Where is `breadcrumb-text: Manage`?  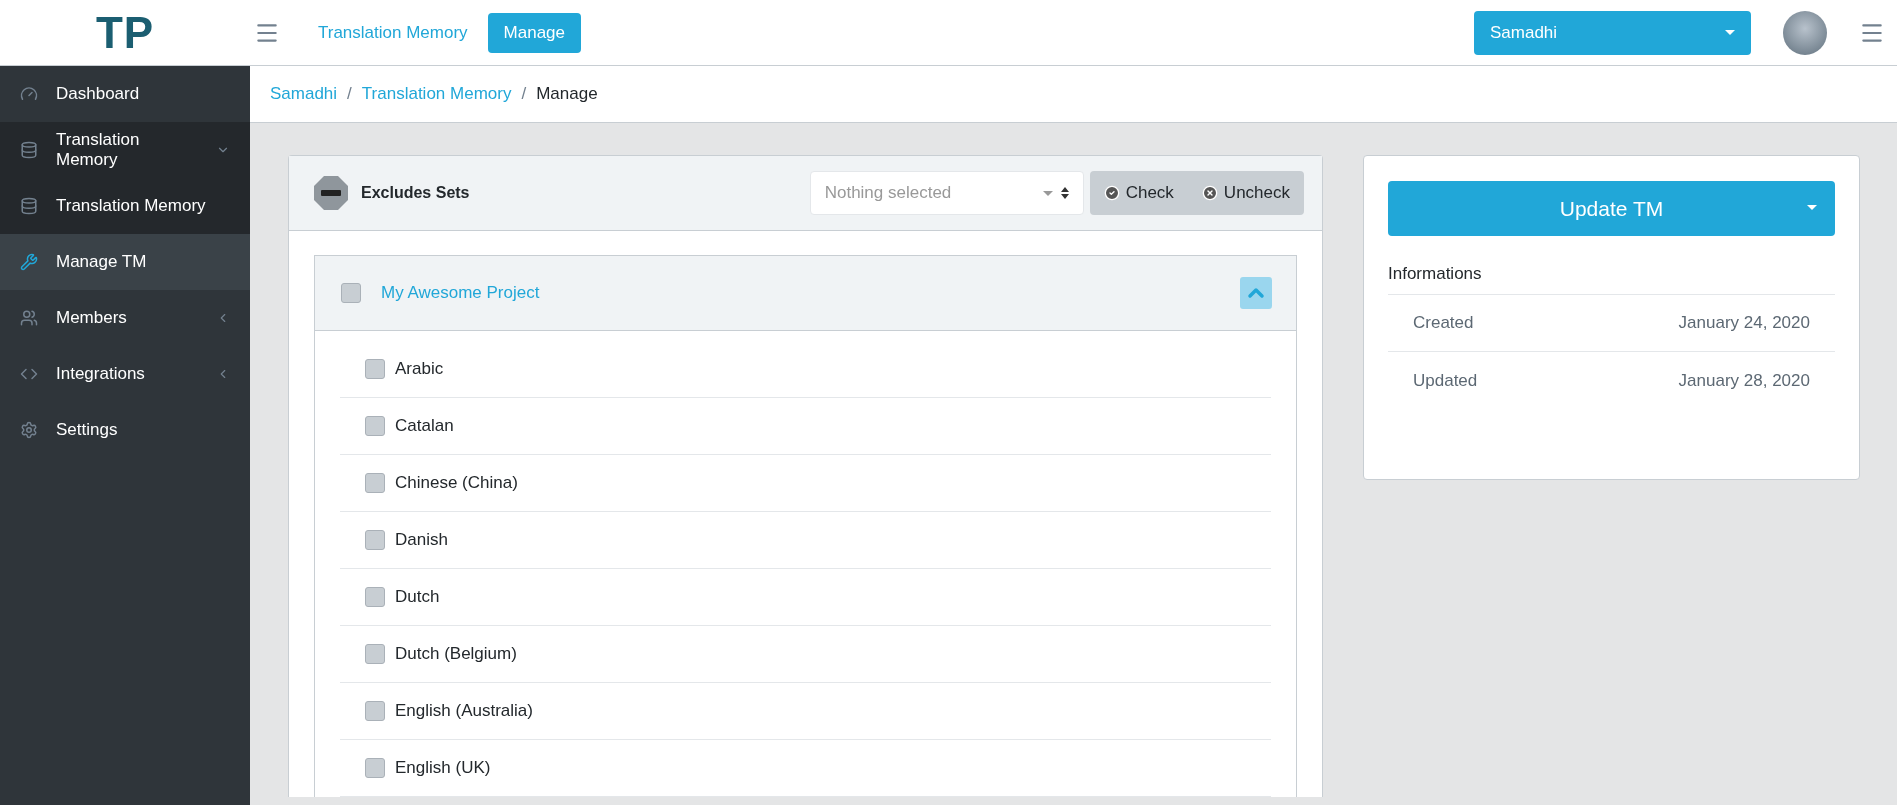
breadcrumb-text: Manage is located at coordinates (567, 94).